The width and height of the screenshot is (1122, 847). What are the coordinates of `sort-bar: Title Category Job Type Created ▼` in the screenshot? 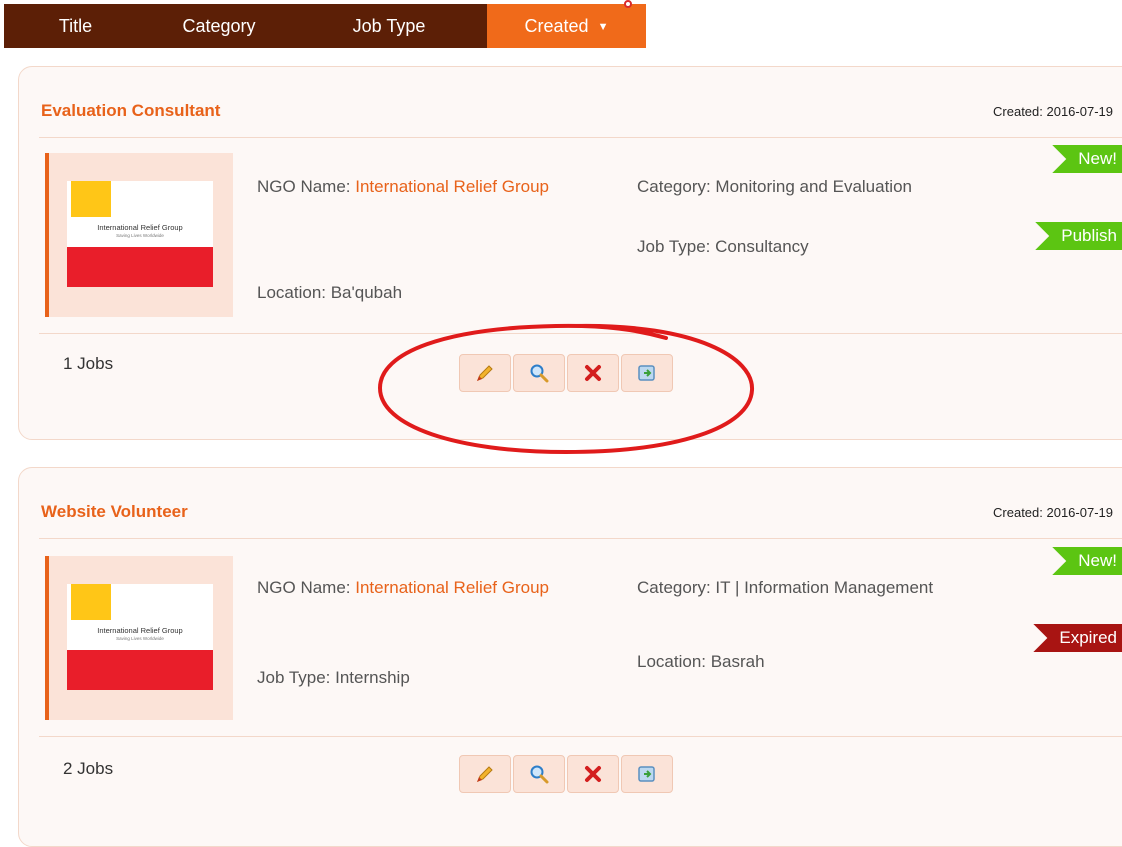 It's located at (325, 26).